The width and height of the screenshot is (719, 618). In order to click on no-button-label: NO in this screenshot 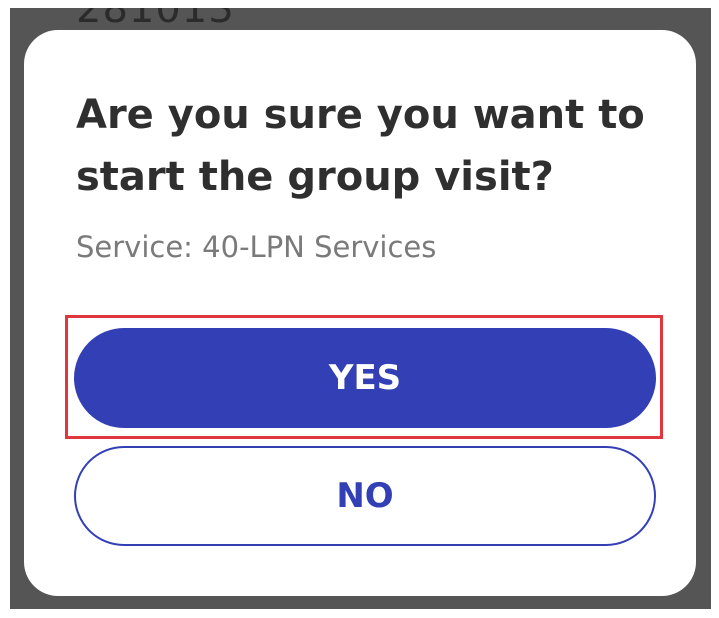, I will do `click(365, 496)`.